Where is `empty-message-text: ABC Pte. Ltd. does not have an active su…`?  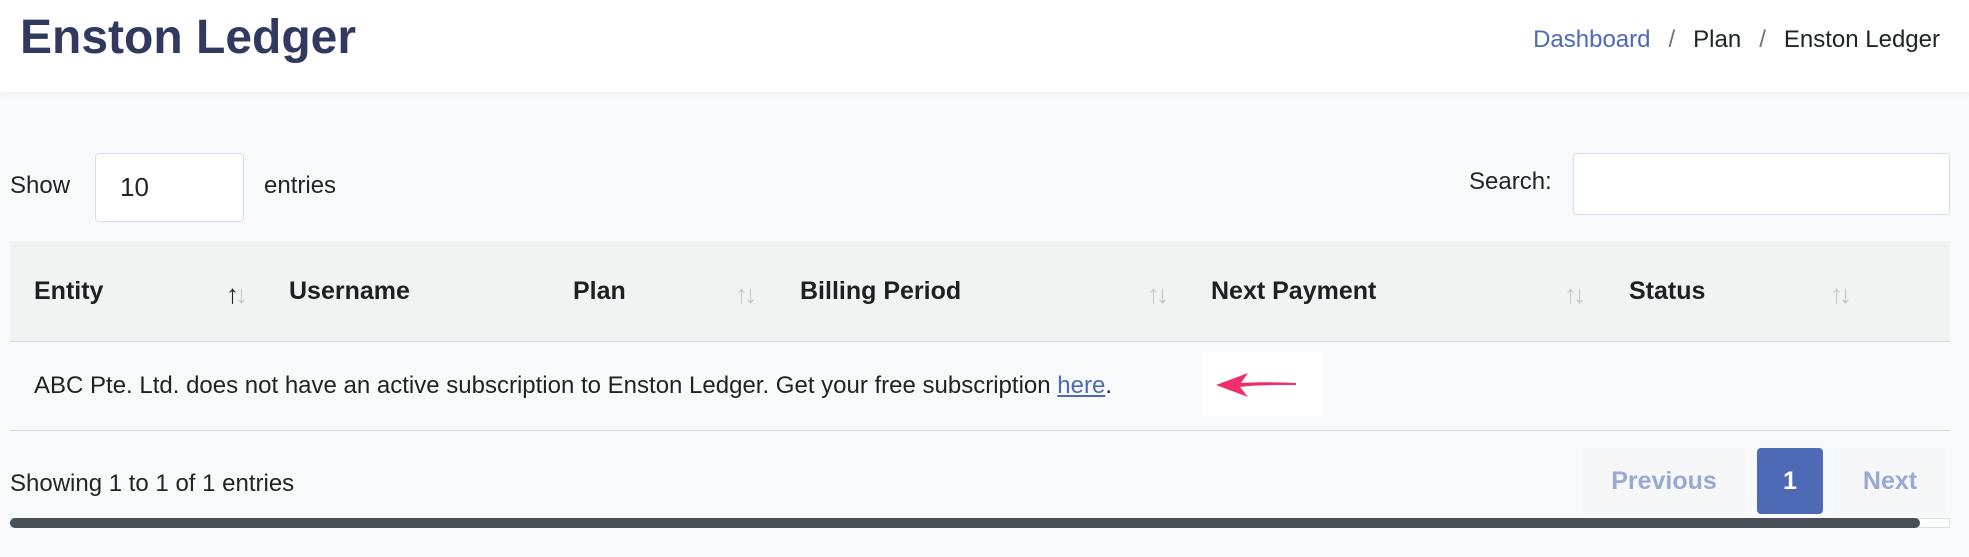 empty-message-text: ABC Pte. Ltd. does not have an active su… is located at coordinates (546, 385).